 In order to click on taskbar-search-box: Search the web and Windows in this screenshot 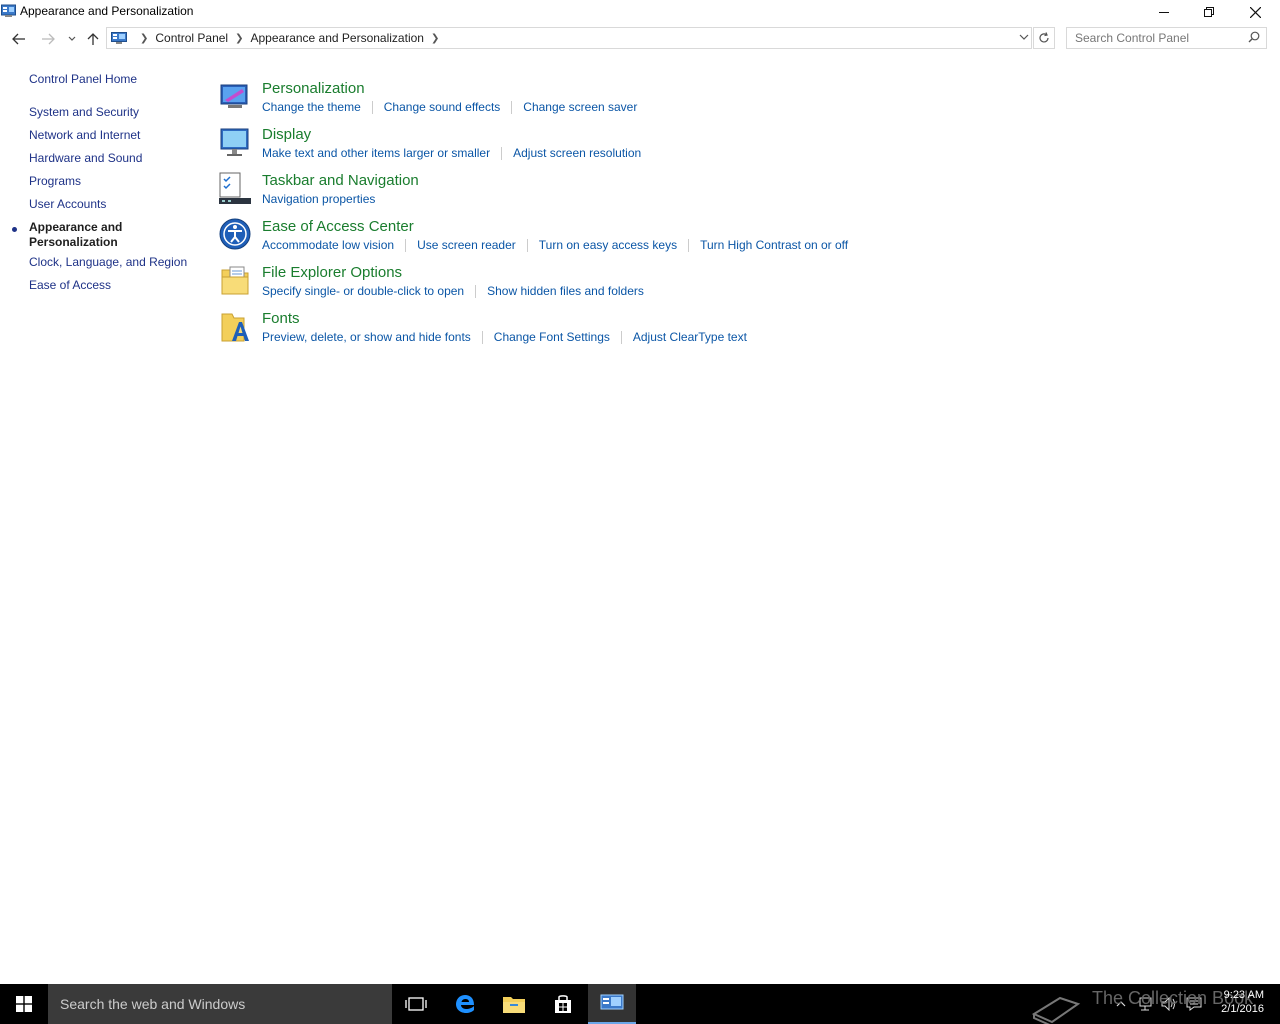, I will do `click(220, 1004)`.